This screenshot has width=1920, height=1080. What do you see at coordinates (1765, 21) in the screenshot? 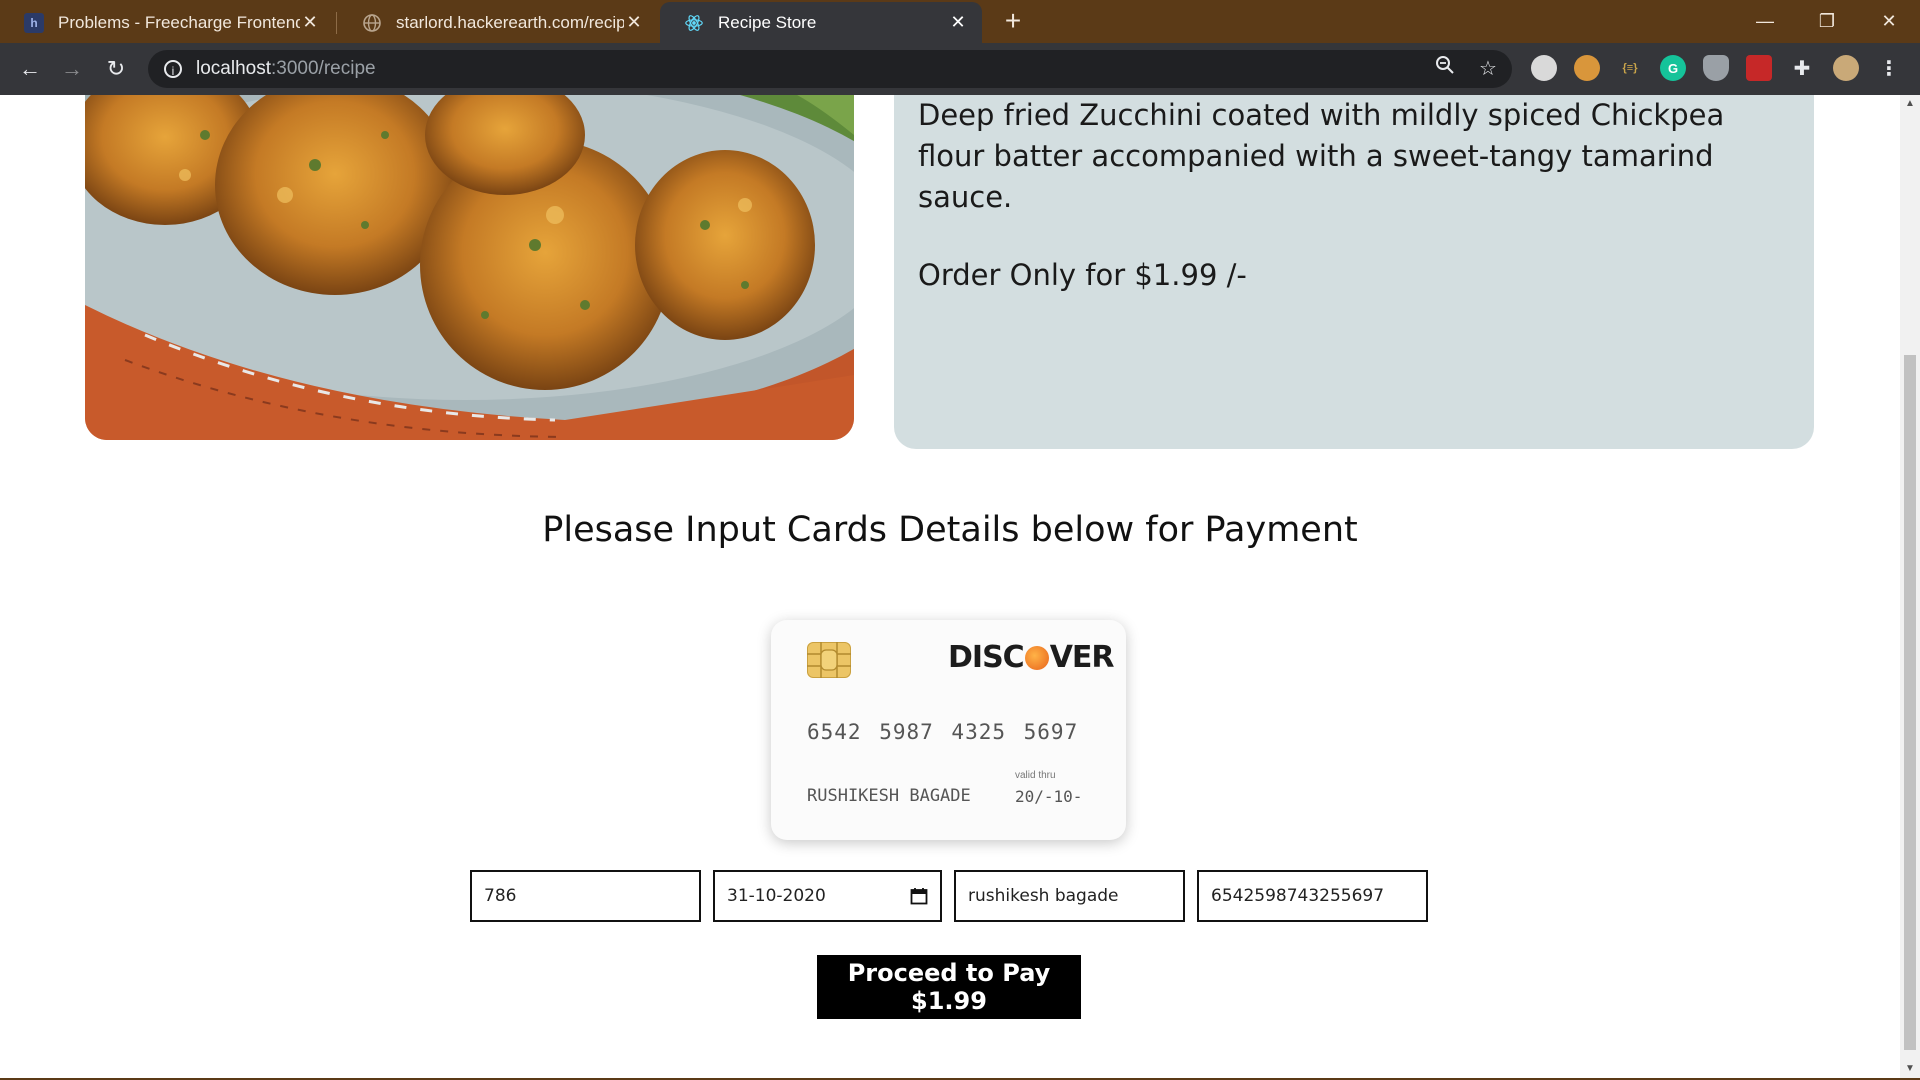
I see `minimize-icon: —` at bounding box center [1765, 21].